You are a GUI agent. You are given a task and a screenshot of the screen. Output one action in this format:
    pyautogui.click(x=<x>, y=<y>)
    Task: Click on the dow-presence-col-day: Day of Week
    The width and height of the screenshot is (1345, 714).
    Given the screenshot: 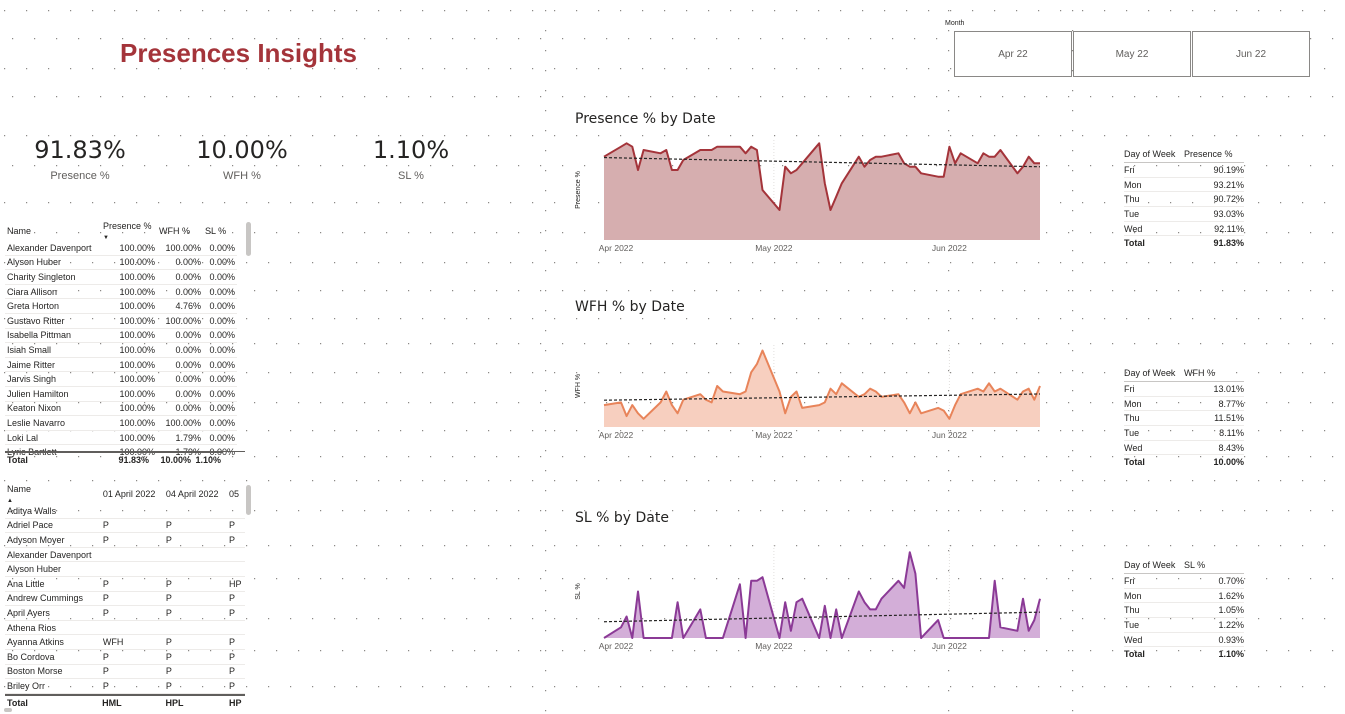 What is the action you would take?
    pyautogui.click(x=1154, y=155)
    